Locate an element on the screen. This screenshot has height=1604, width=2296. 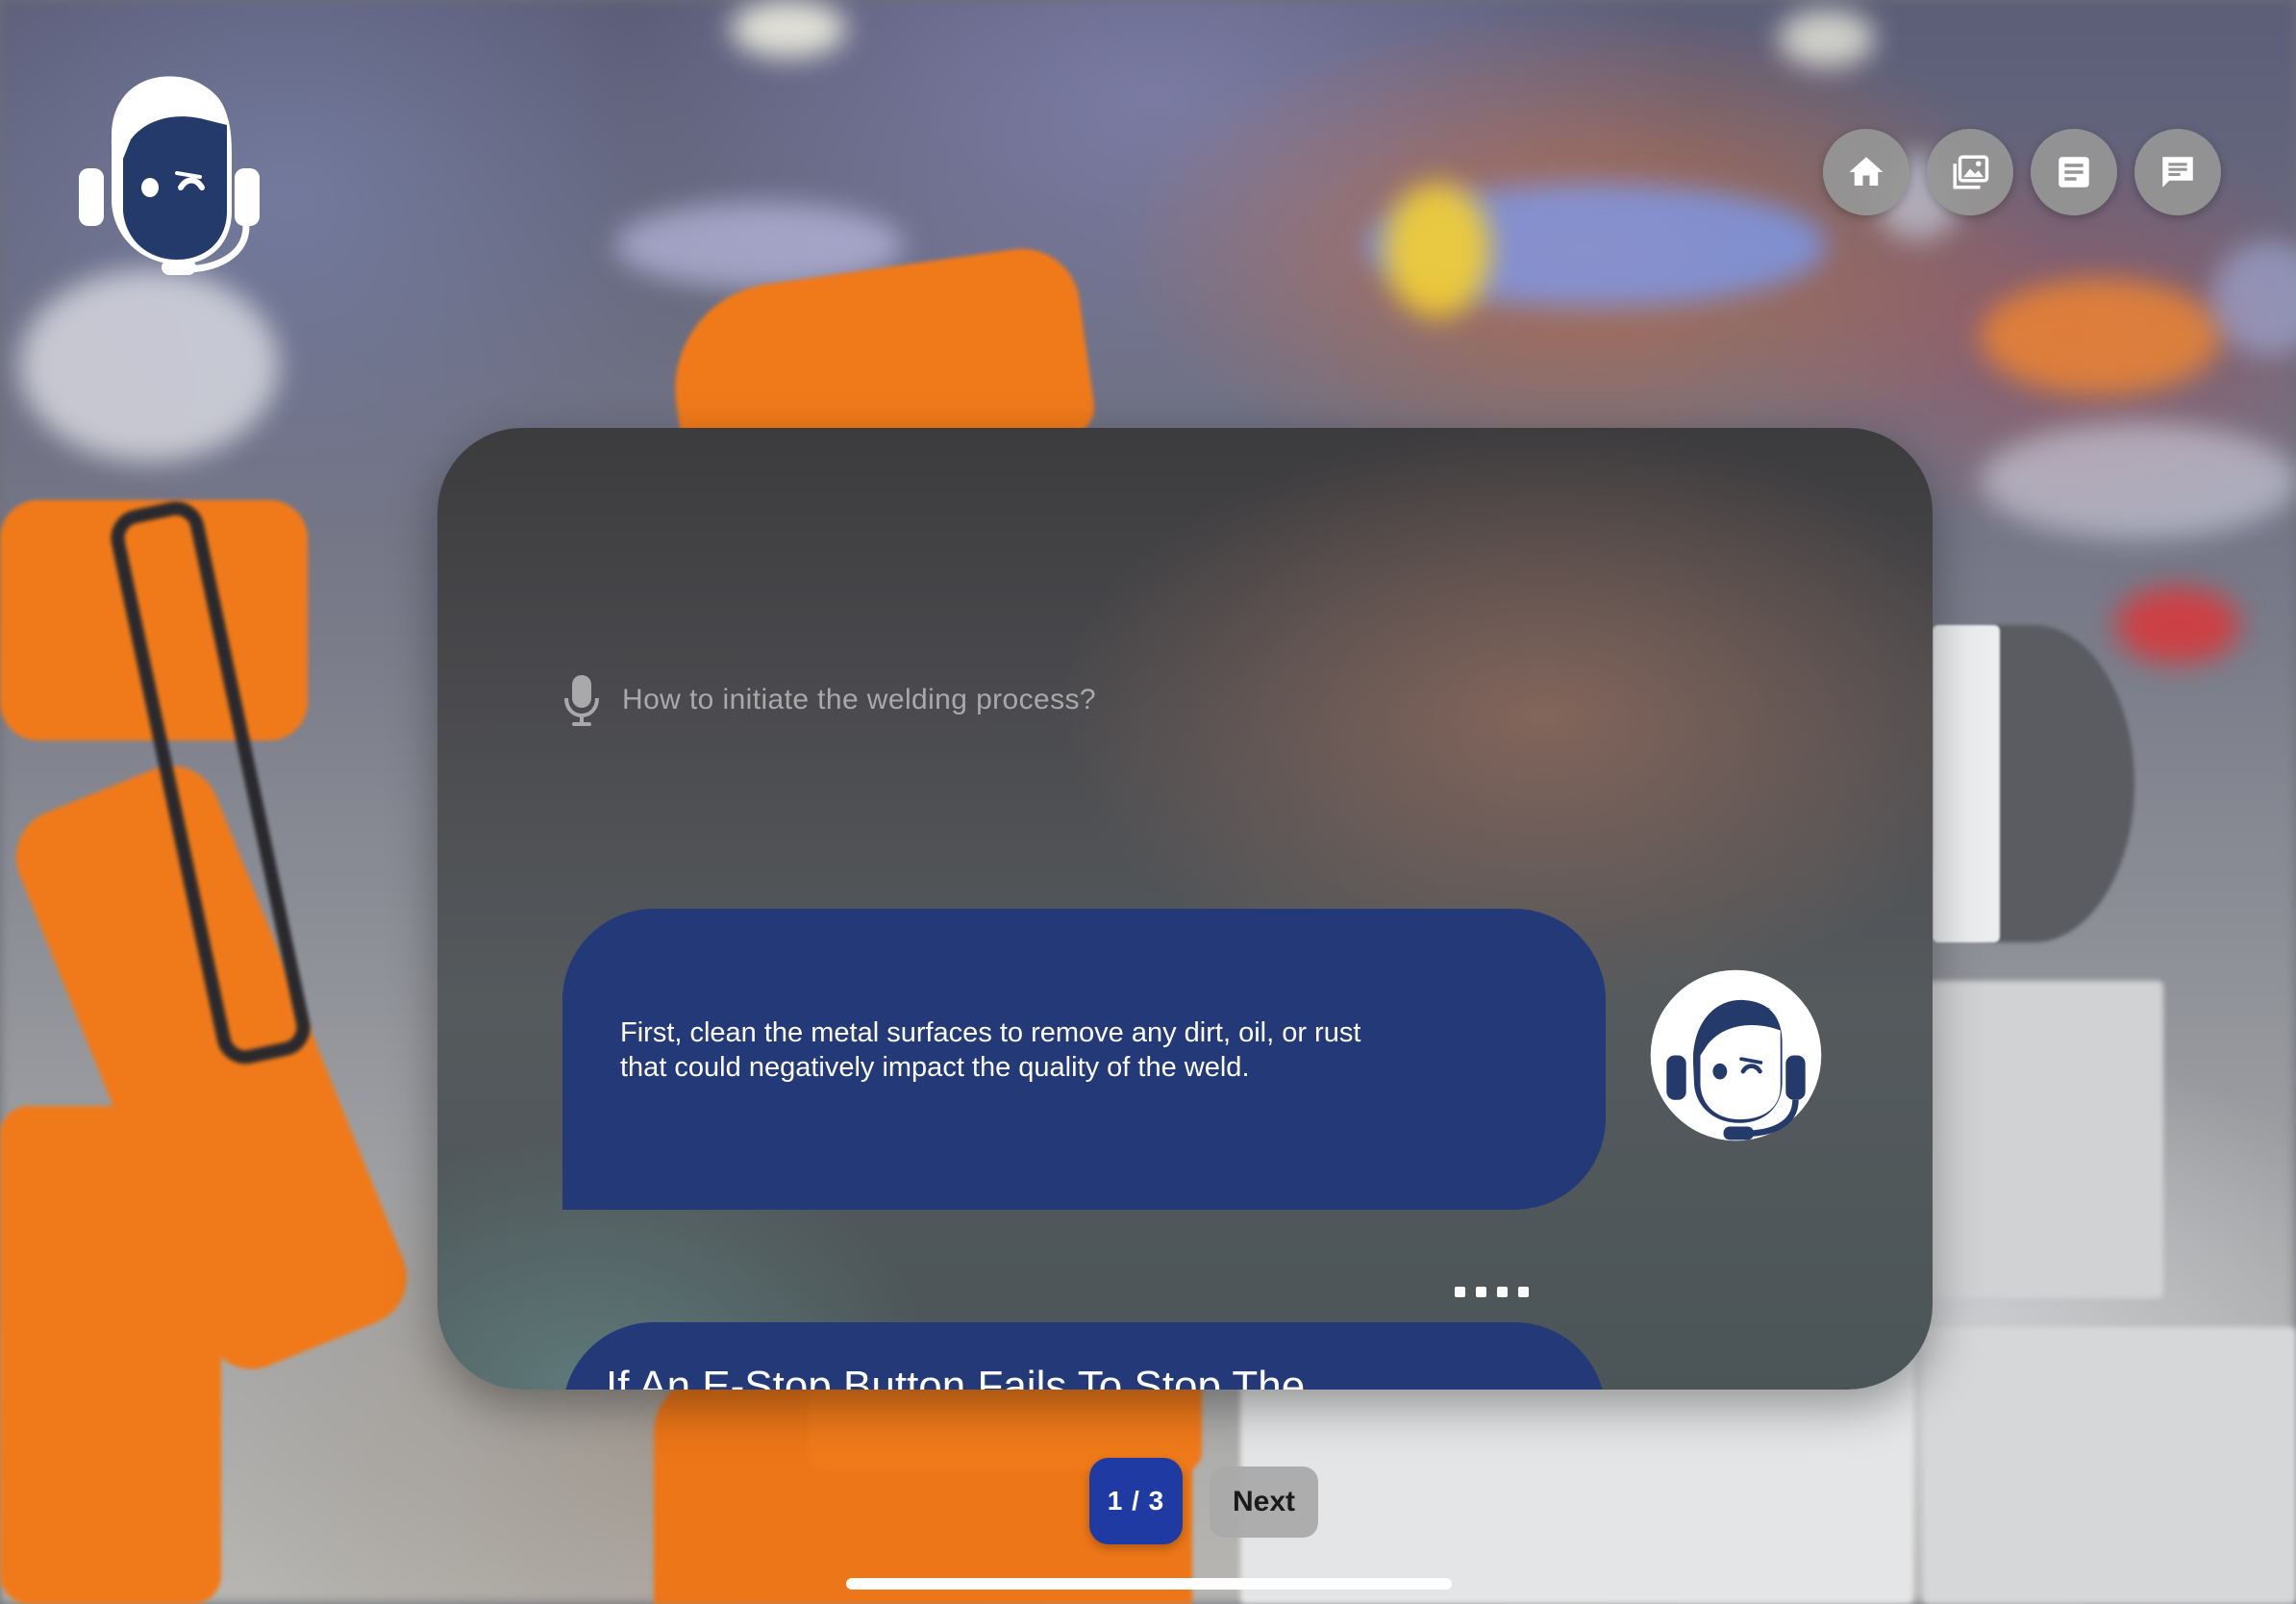
top-nav is located at coordinates (2022, 172).